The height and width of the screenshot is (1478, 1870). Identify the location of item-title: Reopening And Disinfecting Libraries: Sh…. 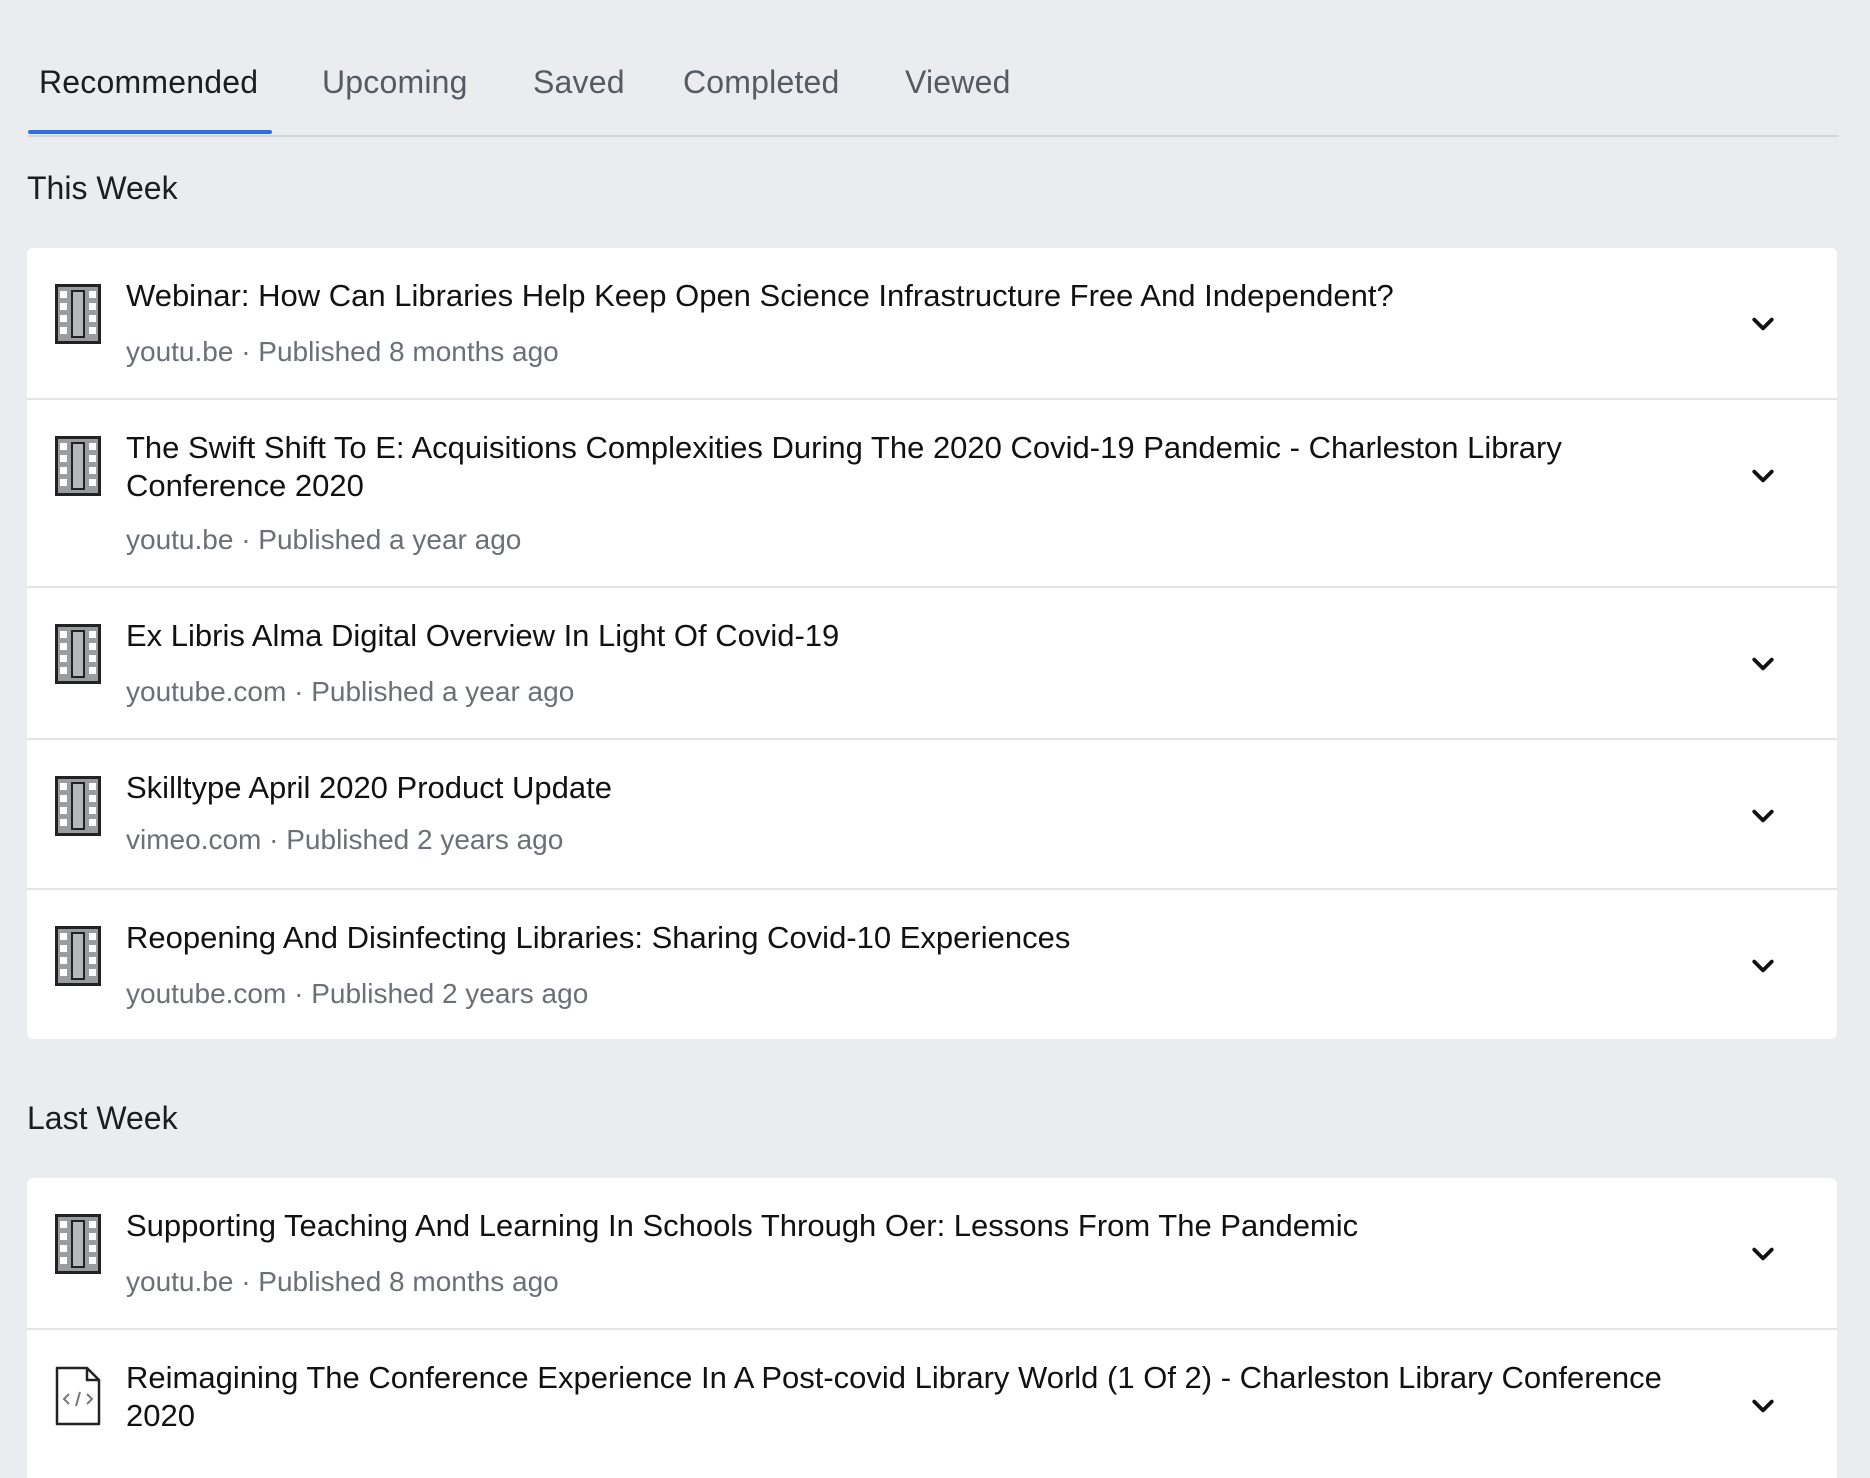
(896, 938).